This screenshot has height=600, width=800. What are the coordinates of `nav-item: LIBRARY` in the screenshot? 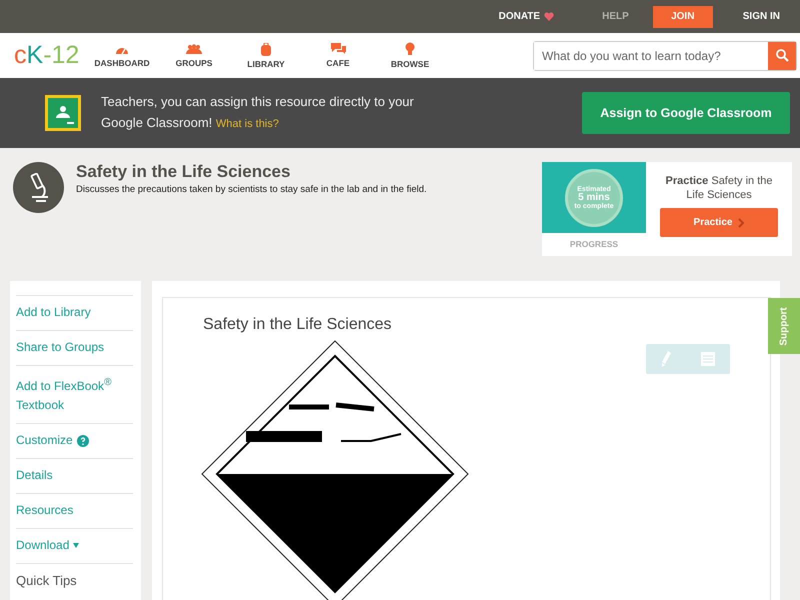 It's located at (266, 55).